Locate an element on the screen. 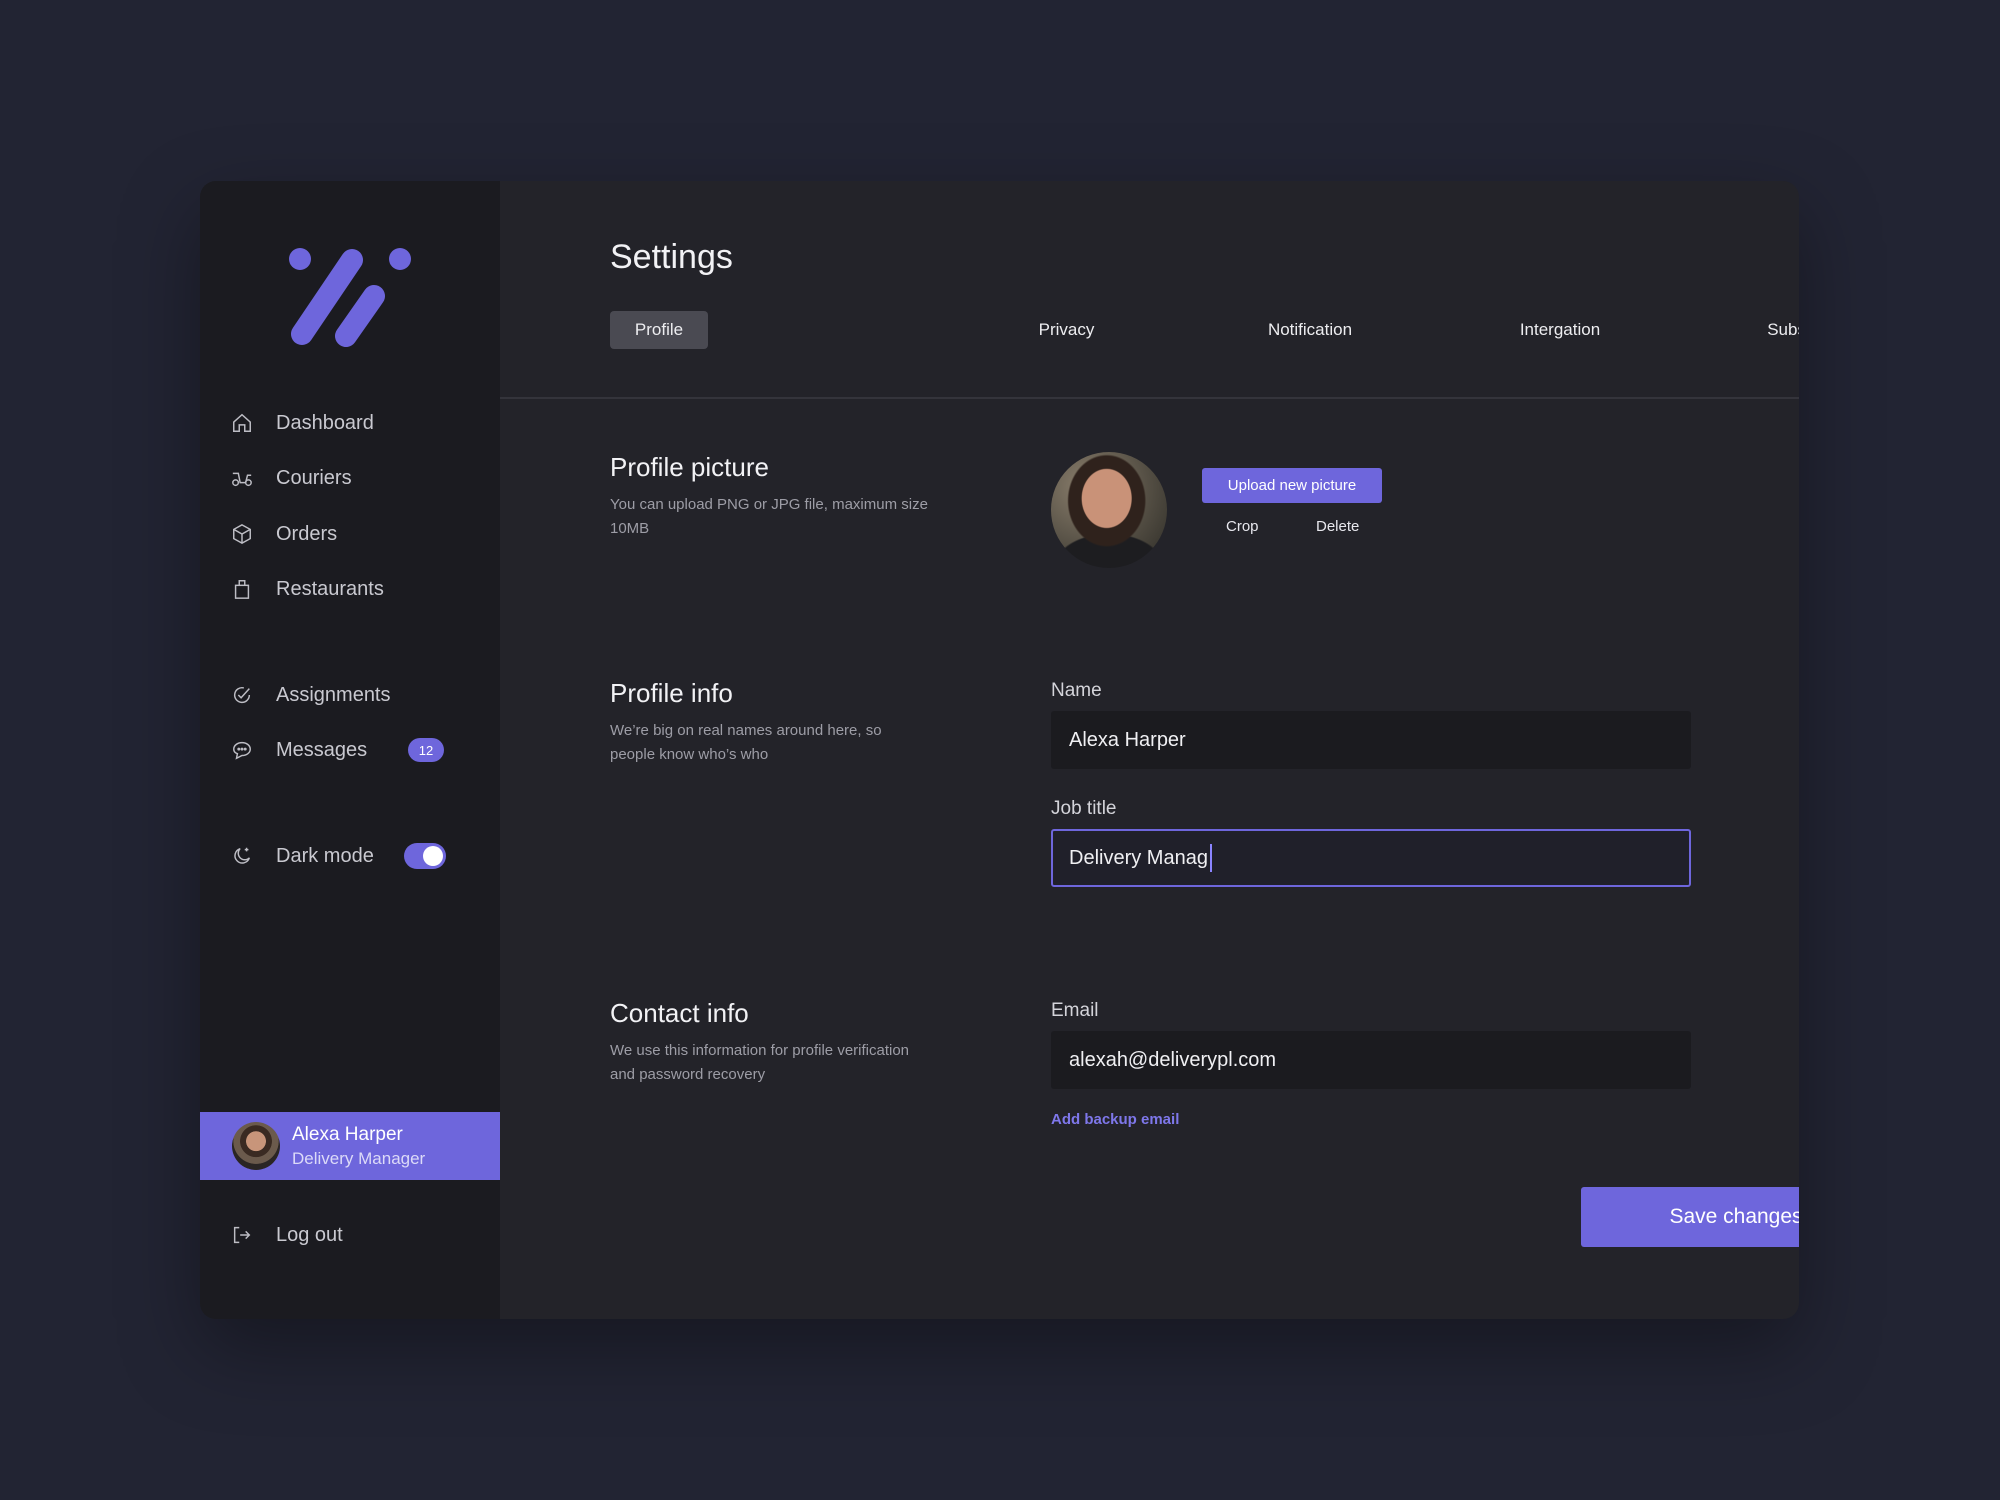 This screenshot has height=1500, width=2000. box-icon is located at coordinates (242, 534).